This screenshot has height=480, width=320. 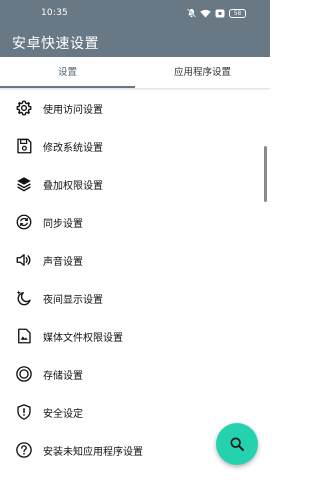 I want to click on status-bar: 10:35 58, so click(x=135, y=13).